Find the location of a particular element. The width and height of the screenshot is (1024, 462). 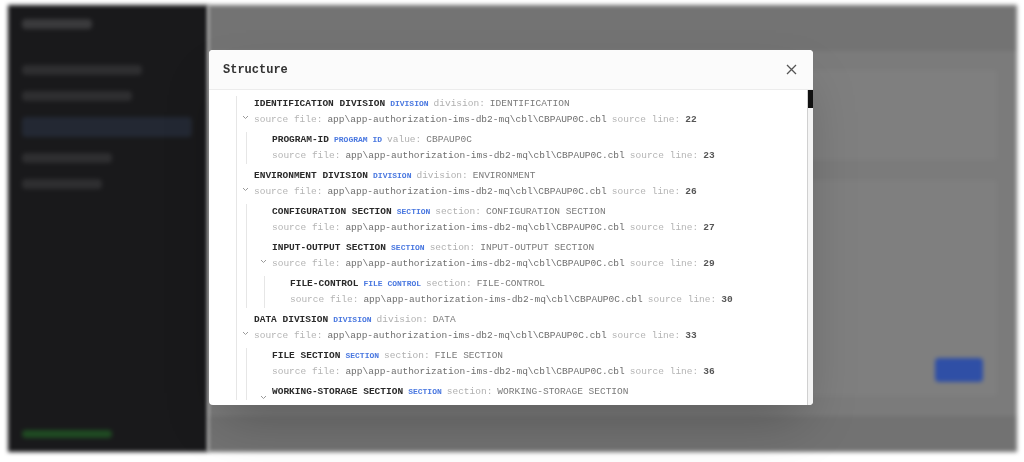

source-line-number: 26 is located at coordinates (691, 192).